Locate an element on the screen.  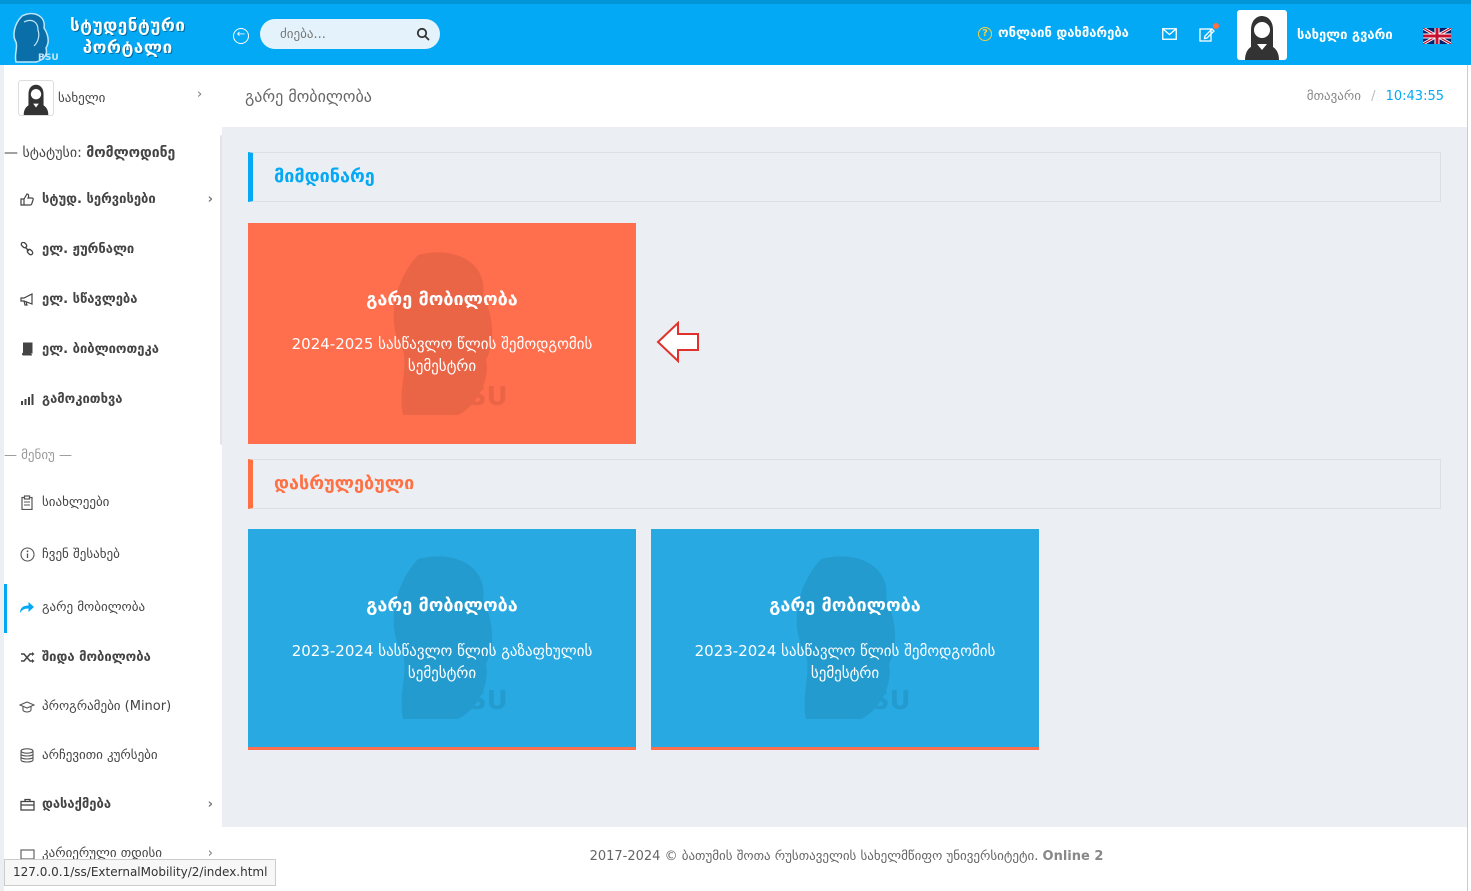
sidebar-item-news: სიახლეები is located at coordinates (115, 502).